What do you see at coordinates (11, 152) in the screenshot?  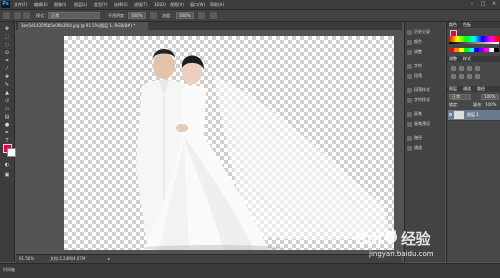 I see `background-color-swatch` at bounding box center [11, 152].